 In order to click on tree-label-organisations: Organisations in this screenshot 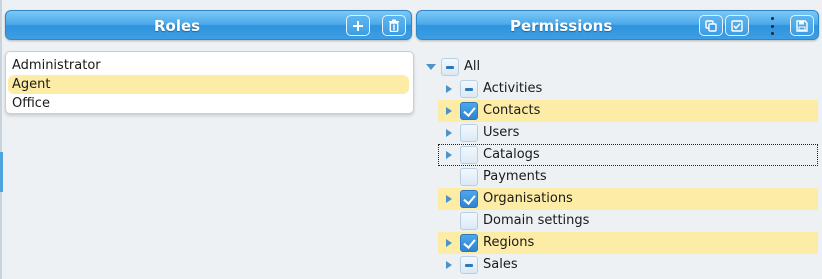, I will do `click(528, 198)`.